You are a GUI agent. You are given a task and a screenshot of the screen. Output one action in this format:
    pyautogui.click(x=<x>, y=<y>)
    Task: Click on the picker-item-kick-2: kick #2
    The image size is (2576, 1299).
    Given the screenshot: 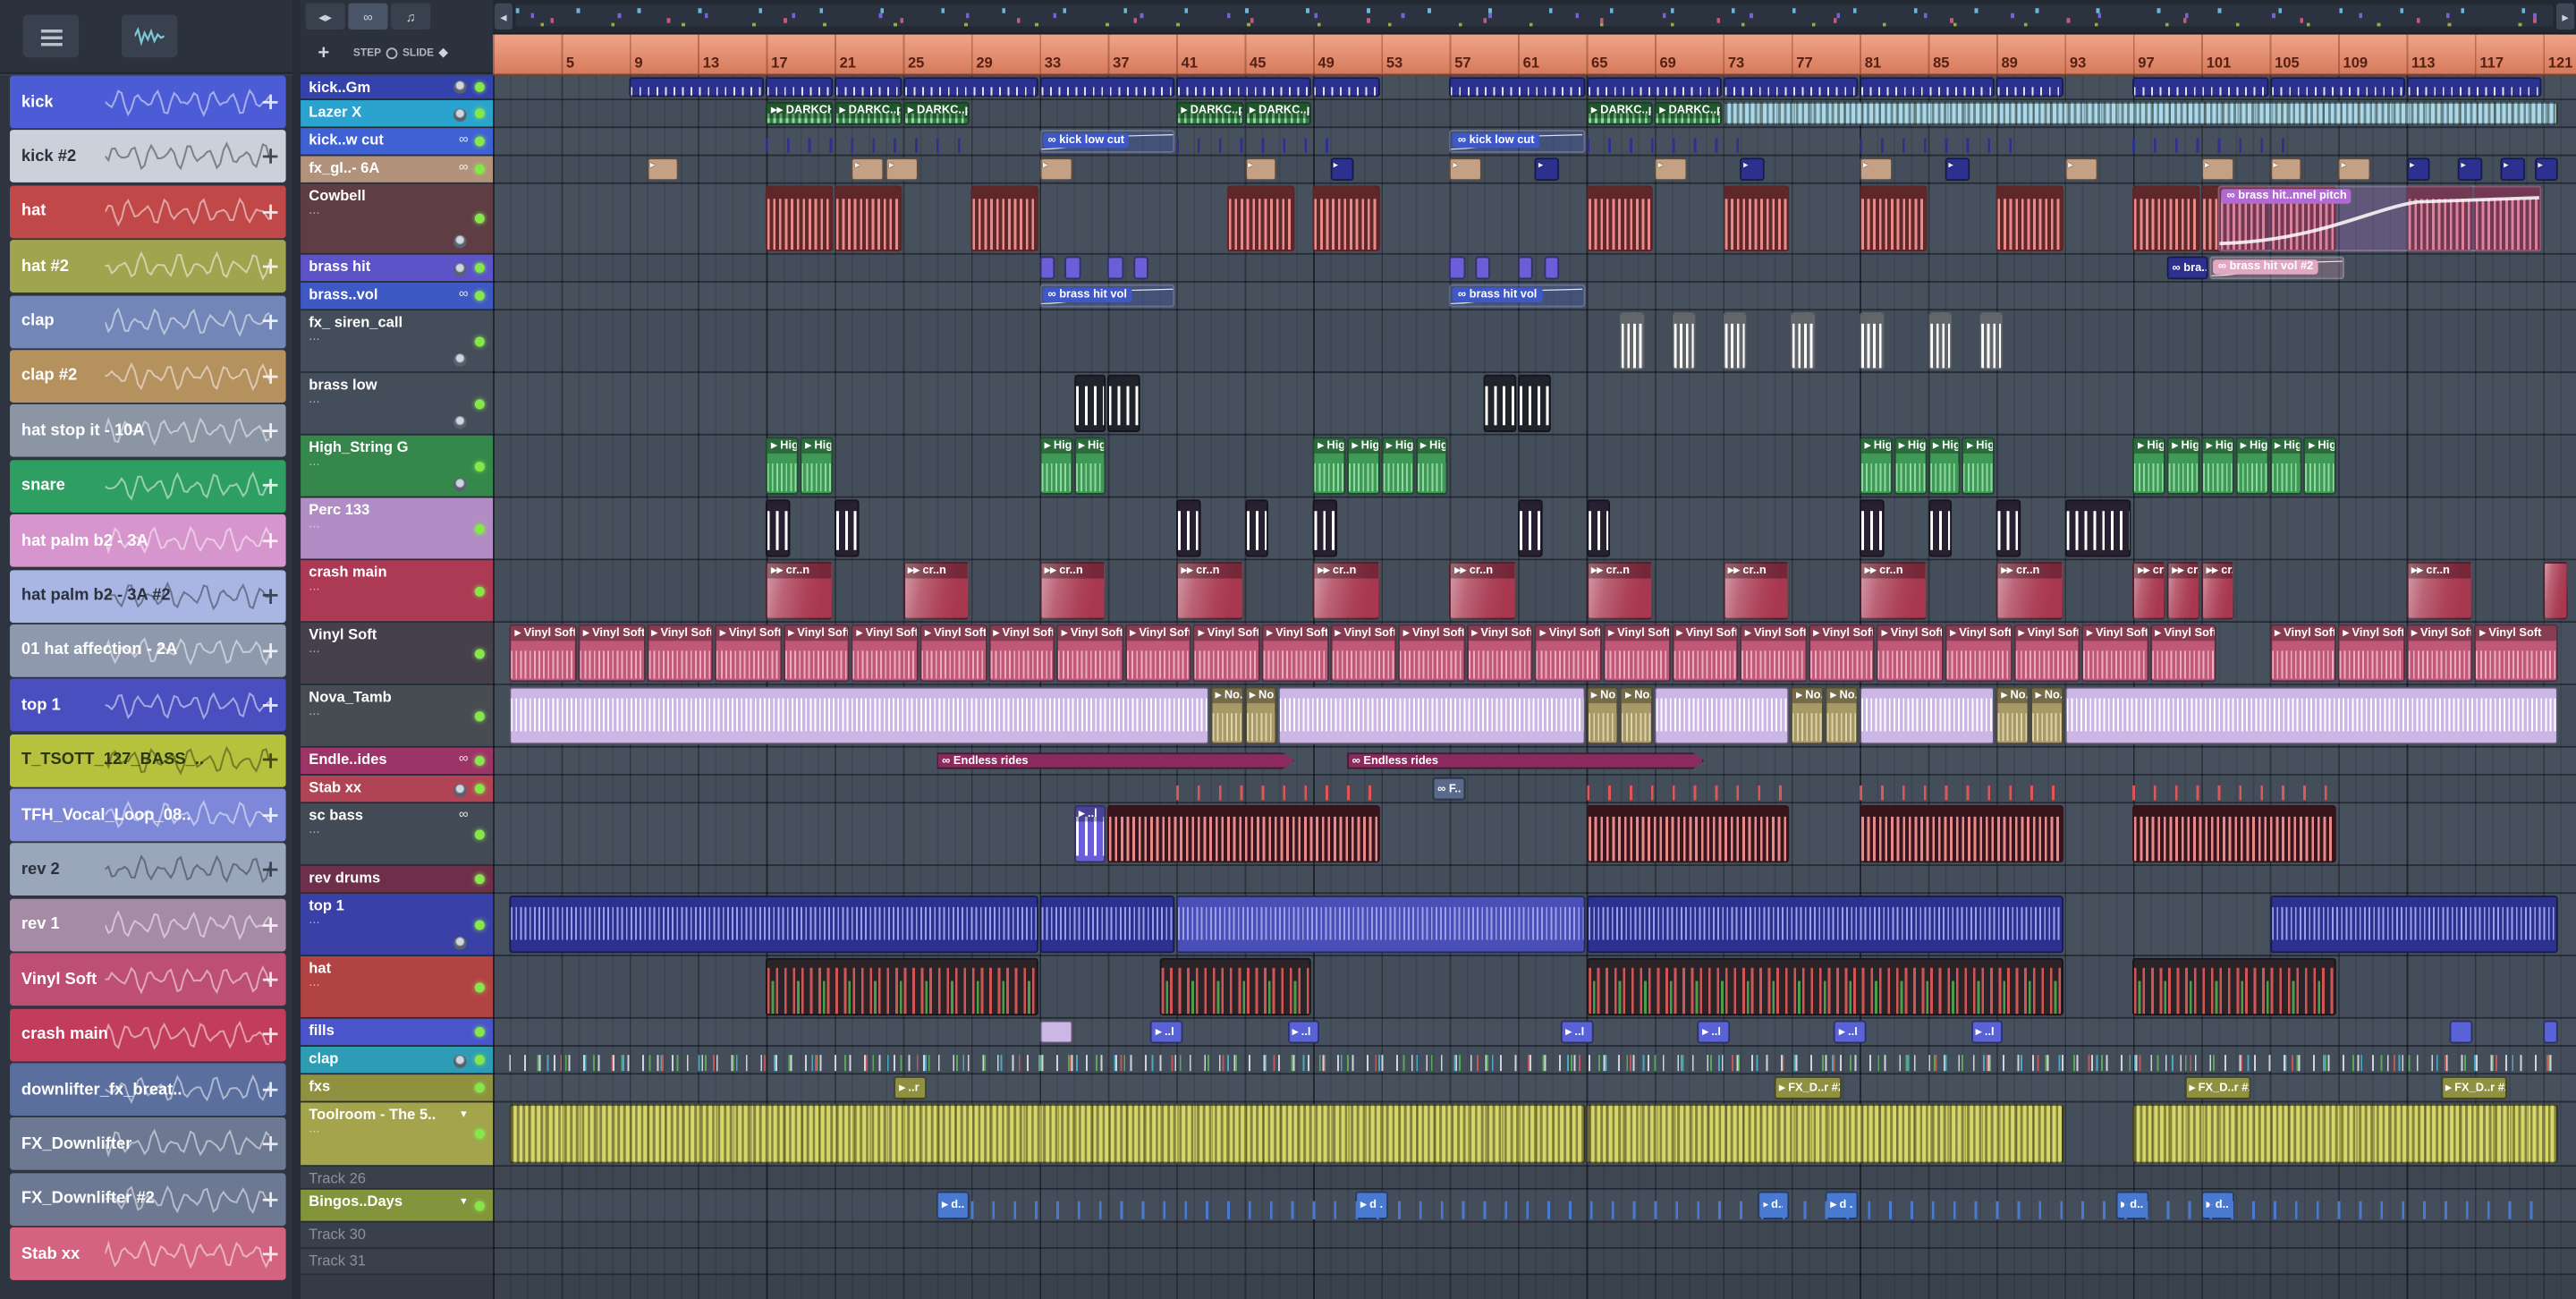 What is the action you would take?
    pyautogui.click(x=148, y=156)
    